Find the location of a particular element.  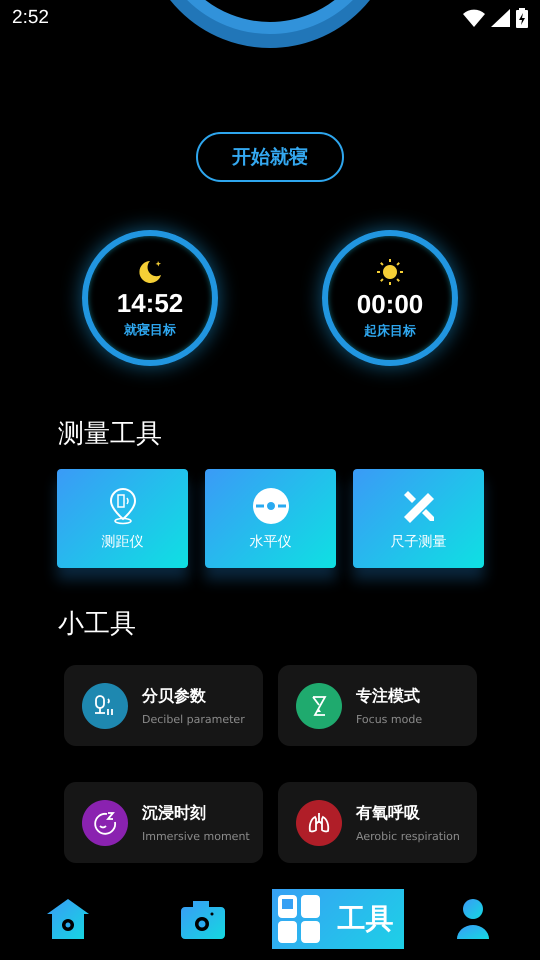

status-time: 2:52 is located at coordinates (30, 18).